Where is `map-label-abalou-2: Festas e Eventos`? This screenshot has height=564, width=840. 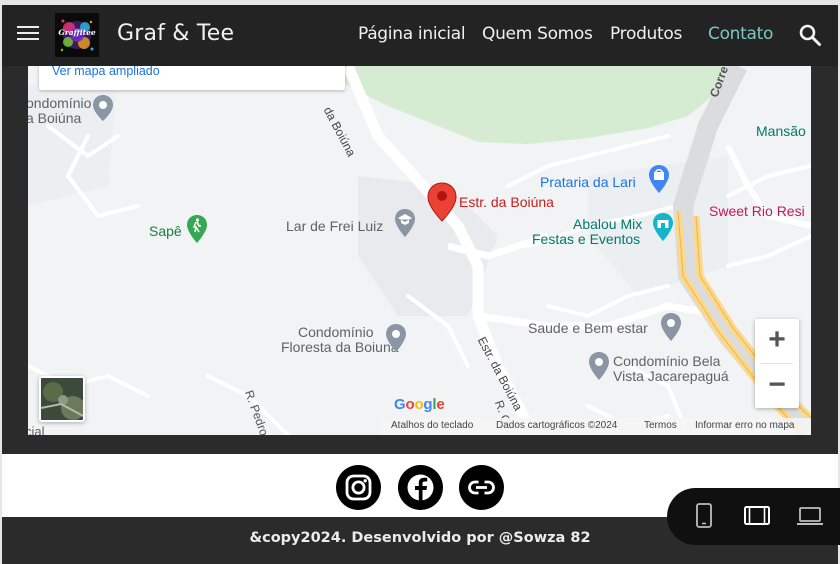 map-label-abalou-2: Festas e Eventos is located at coordinates (586, 239).